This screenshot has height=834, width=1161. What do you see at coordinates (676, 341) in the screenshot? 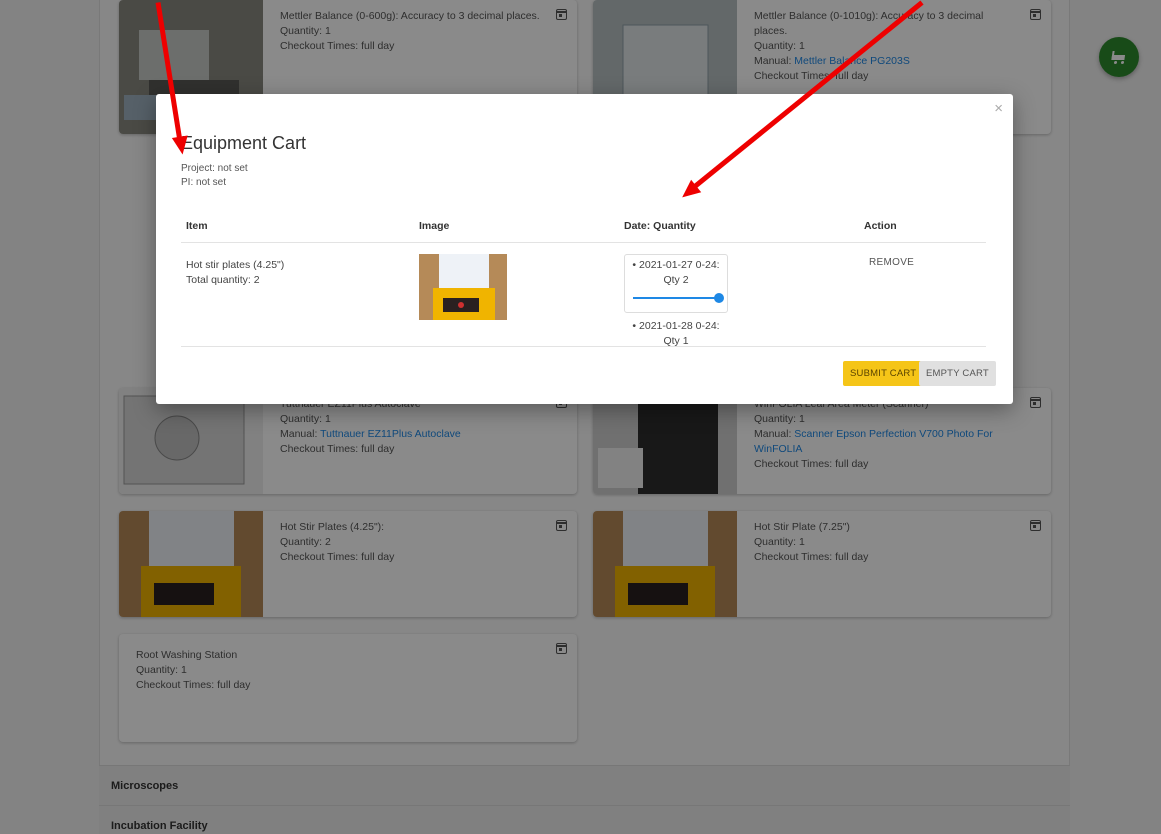
I see `booking-qty: Qty 1` at bounding box center [676, 341].